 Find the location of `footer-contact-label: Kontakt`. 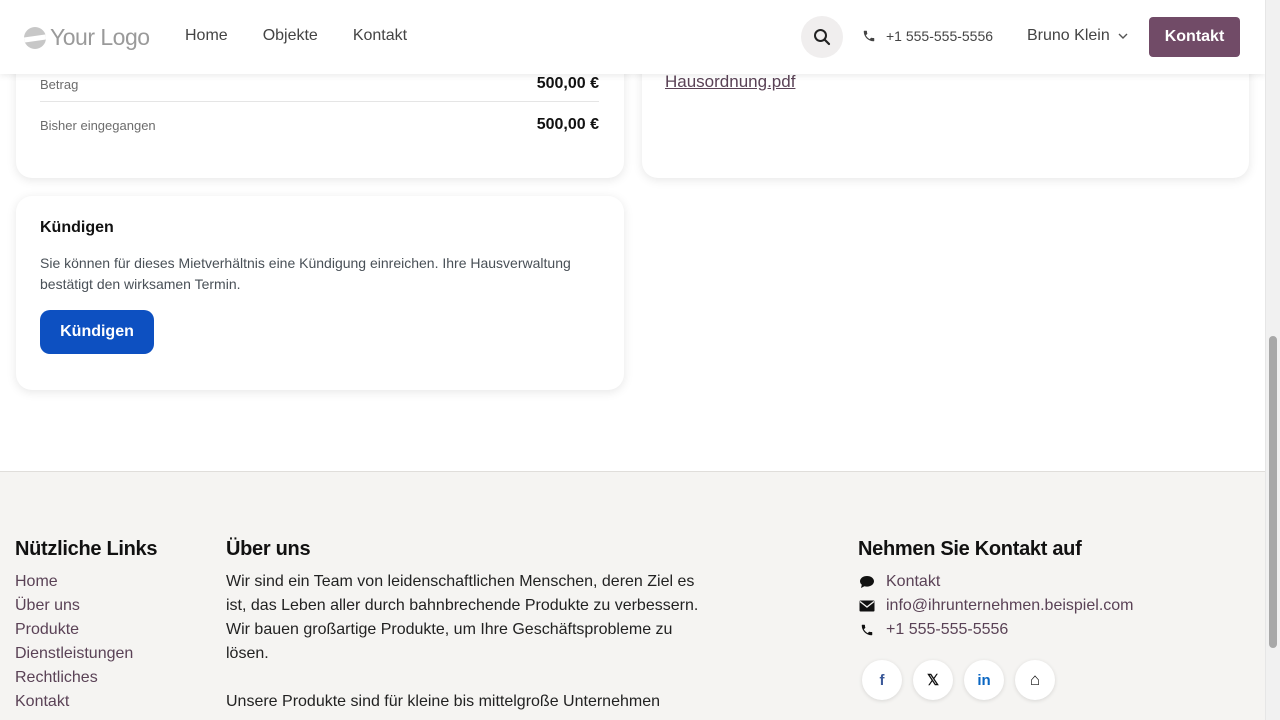

footer-contact-label: Kontakt is located at coordinates (913, 581).